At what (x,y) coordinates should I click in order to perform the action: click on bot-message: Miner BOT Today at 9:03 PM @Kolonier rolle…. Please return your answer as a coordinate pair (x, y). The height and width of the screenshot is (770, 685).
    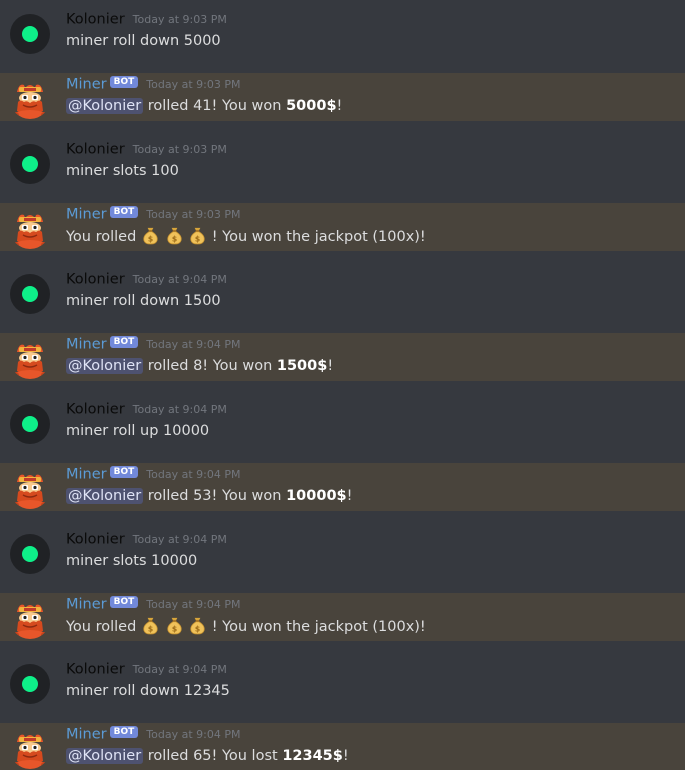
    Looking at the image, I should click on (342, 97).